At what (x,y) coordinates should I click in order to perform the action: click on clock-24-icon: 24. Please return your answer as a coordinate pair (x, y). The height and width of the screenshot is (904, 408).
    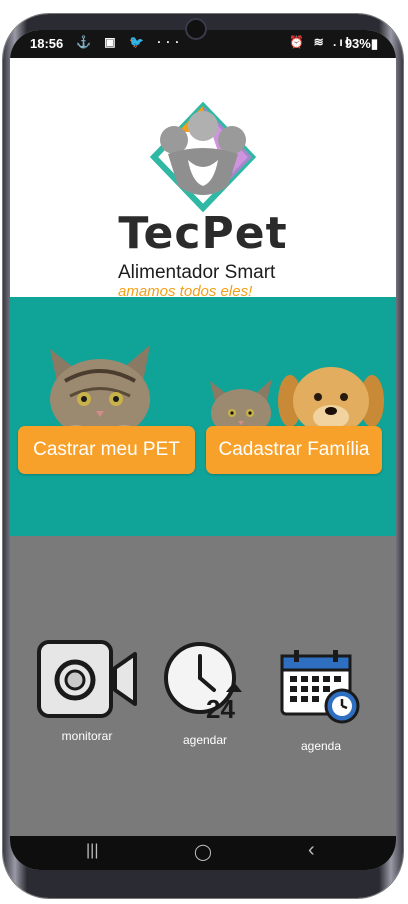
    Looking at the image, I should click on (203, 683).